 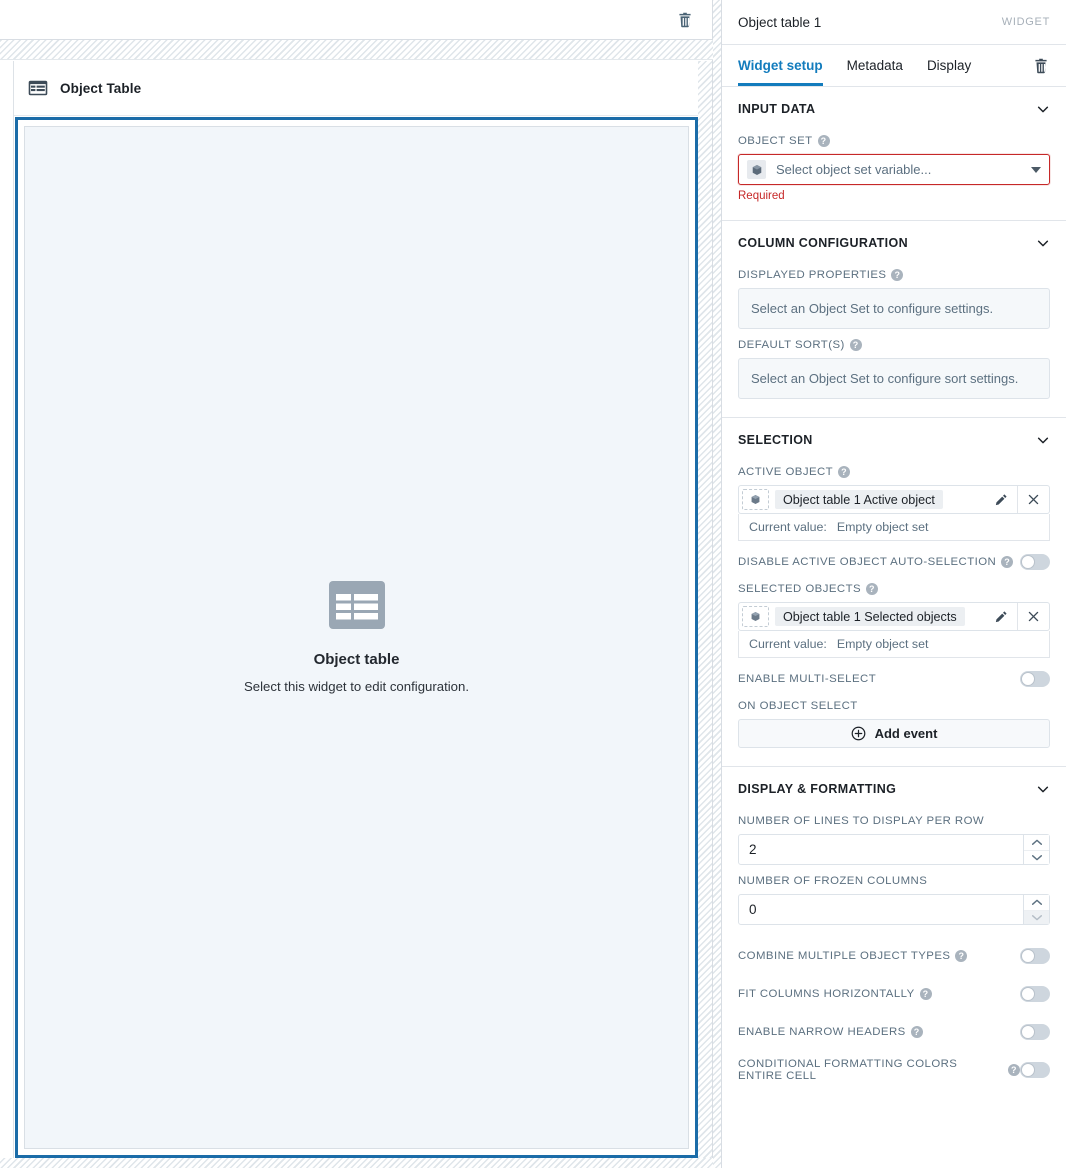 I want to click on selected-objects-variable-row: Object table 1 Selected objects, so click(x=894, y=616).